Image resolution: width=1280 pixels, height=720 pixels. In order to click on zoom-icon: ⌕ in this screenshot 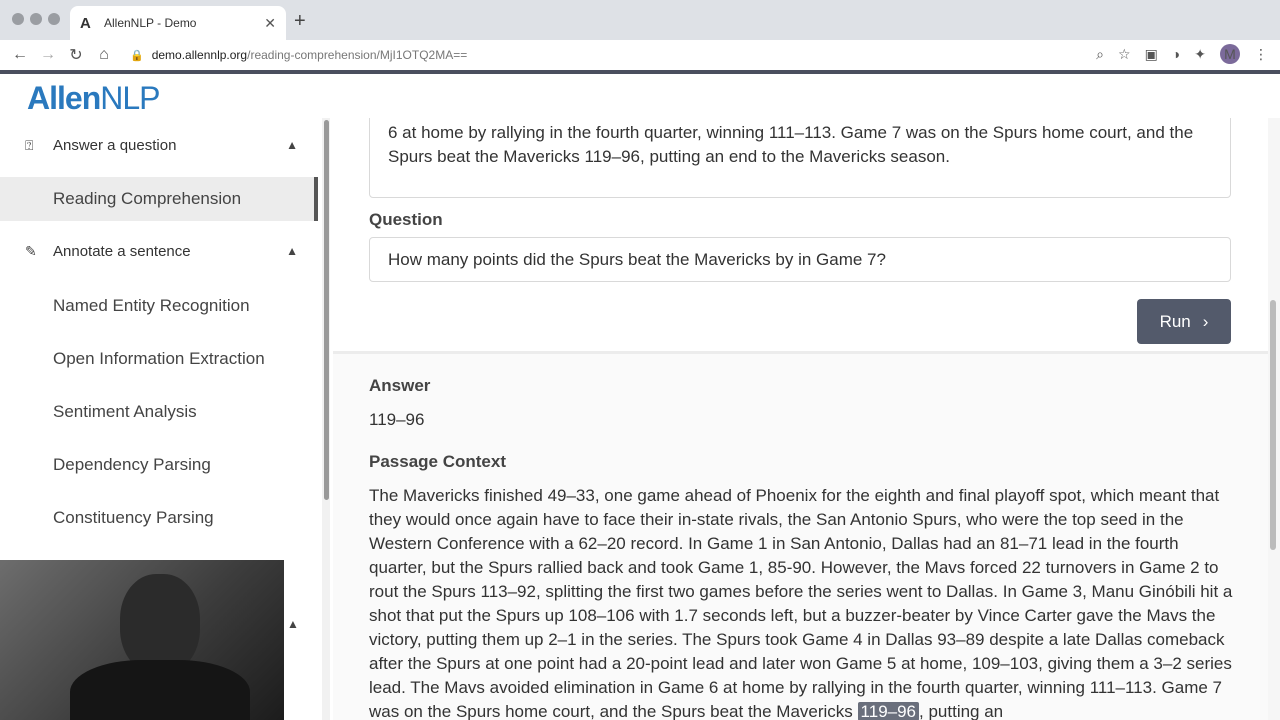, I will do `click(1100, 54)`.